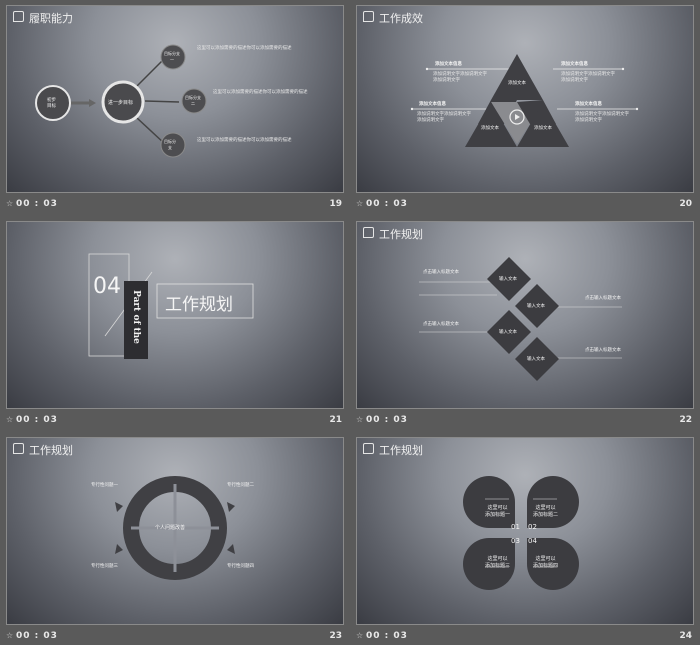  What do you see at coordinates (685, 204) in the screenshot?
I see `slide-number: 20` at bounding box center [685, 204].